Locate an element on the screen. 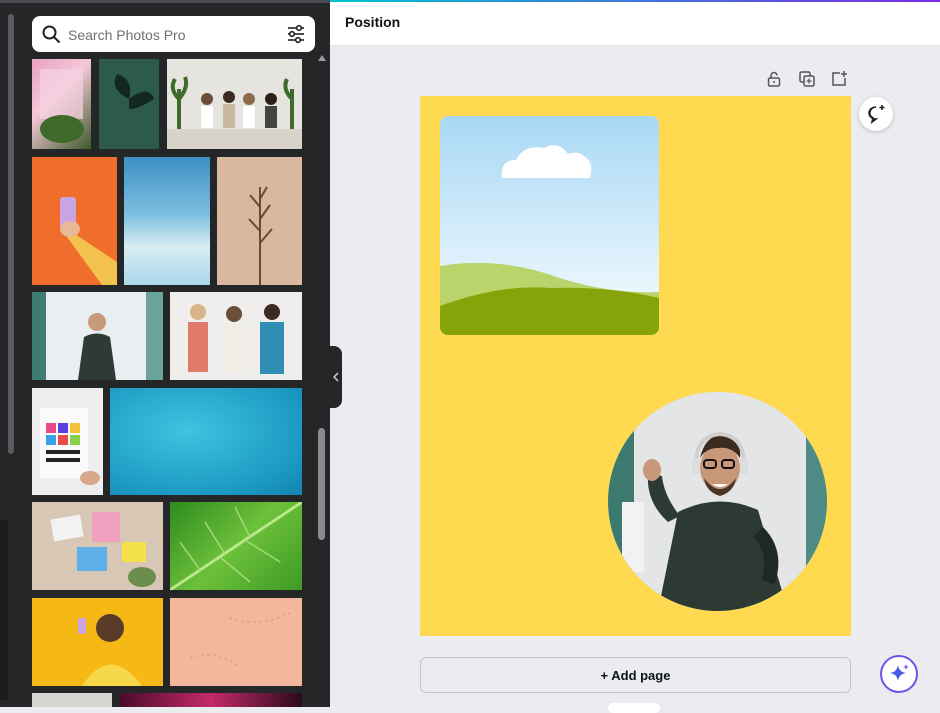 This screenshot has width=940, height=713. side-scrollbar is located at coordinates (11, 234).